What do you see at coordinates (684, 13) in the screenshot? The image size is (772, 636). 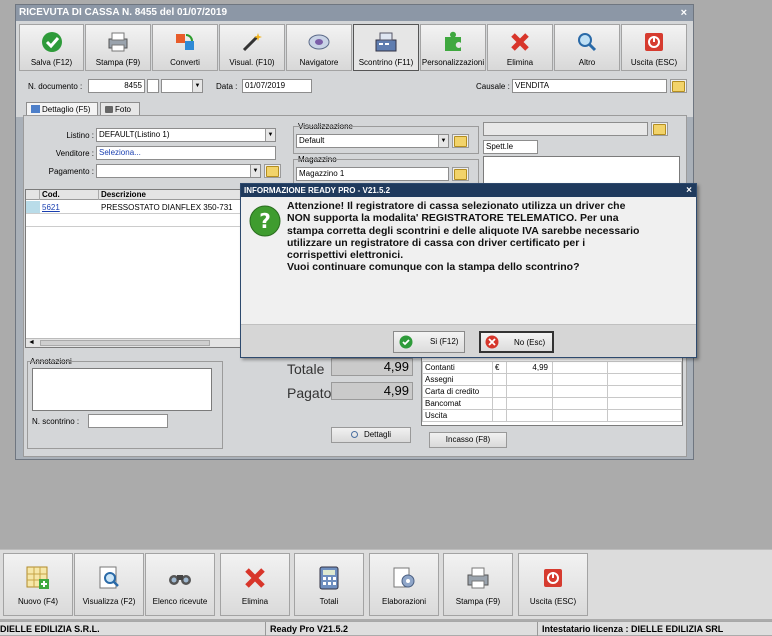 I see `window-close-icon: ×` at bounding box center [684, 13].